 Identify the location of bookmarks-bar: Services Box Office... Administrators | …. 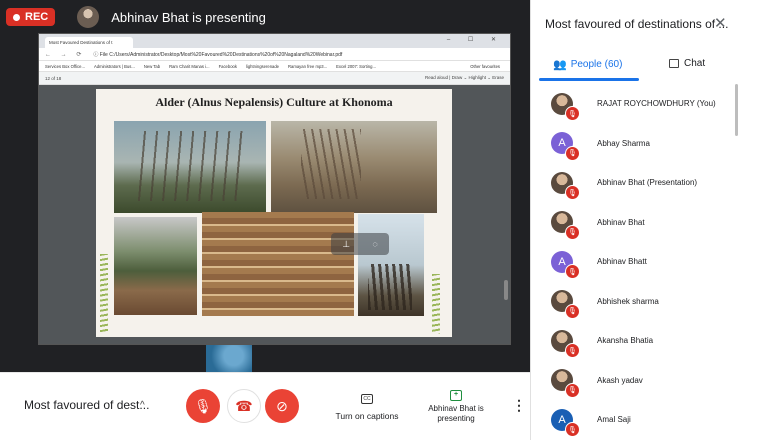
(274, 66).